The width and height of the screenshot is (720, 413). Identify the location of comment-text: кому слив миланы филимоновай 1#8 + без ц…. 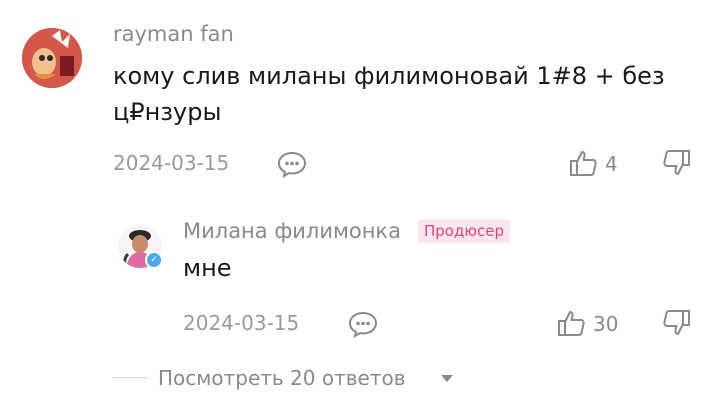
(389, 94).